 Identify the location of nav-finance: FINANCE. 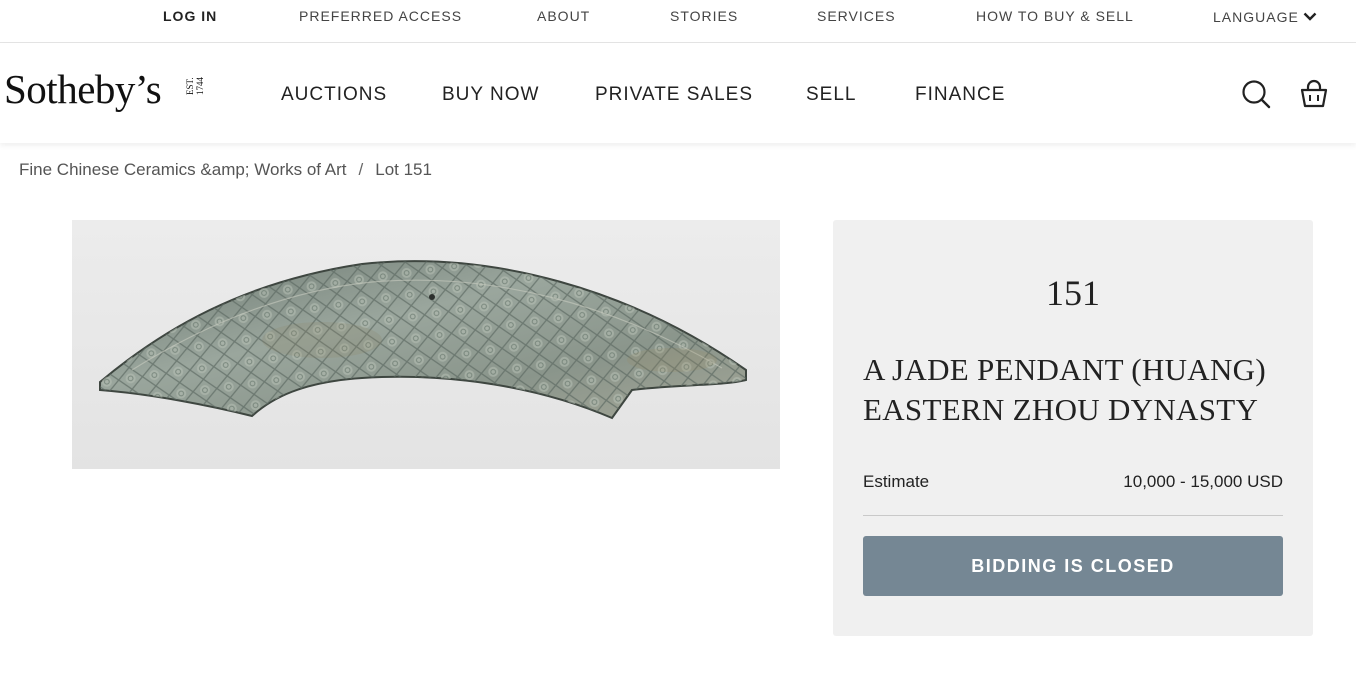
(960, 95).